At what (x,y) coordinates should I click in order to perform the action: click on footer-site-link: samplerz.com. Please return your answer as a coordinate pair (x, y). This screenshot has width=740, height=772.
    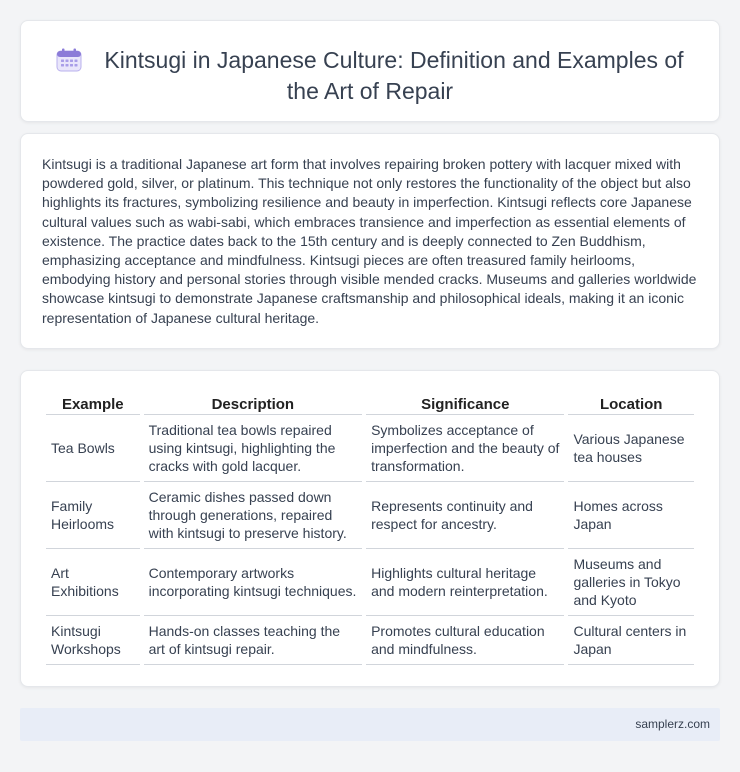
    Looking at the image, I should click on (672, 724).